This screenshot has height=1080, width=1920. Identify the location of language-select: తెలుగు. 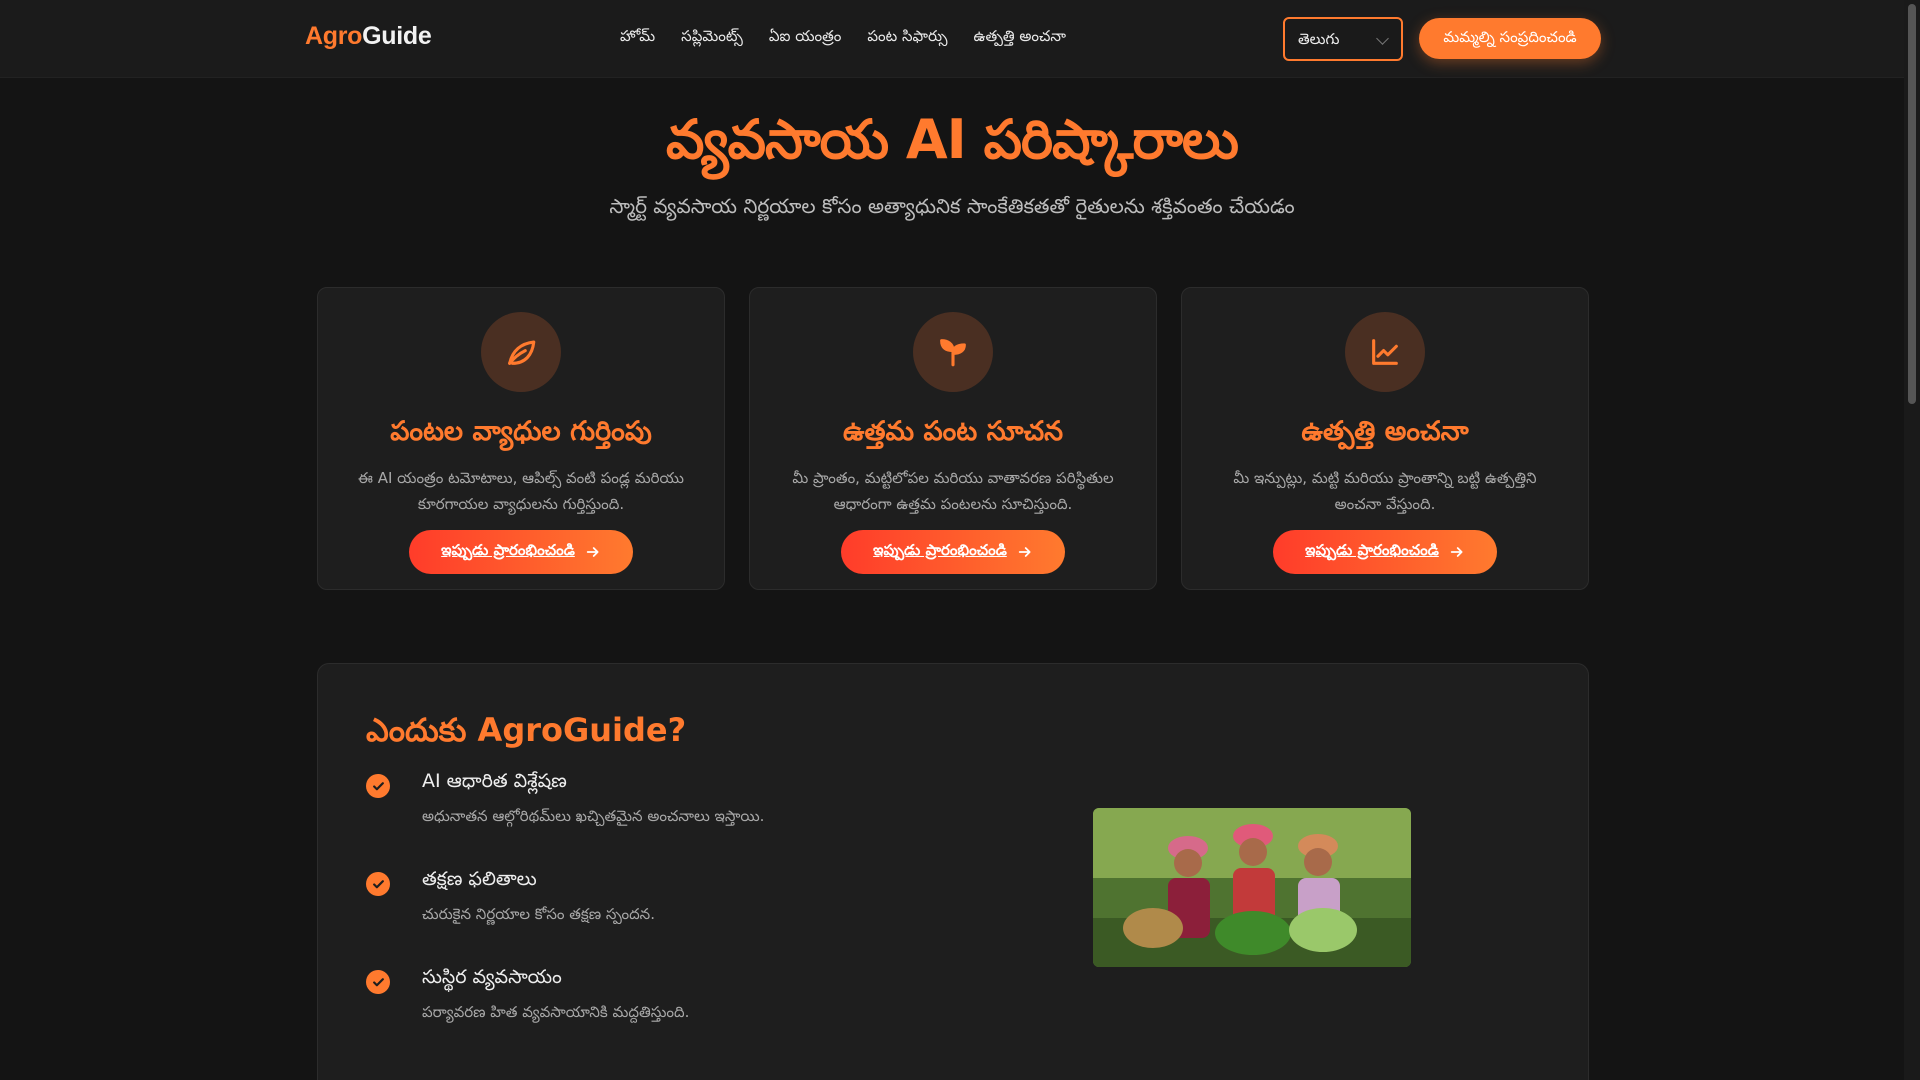
(1343, 39).